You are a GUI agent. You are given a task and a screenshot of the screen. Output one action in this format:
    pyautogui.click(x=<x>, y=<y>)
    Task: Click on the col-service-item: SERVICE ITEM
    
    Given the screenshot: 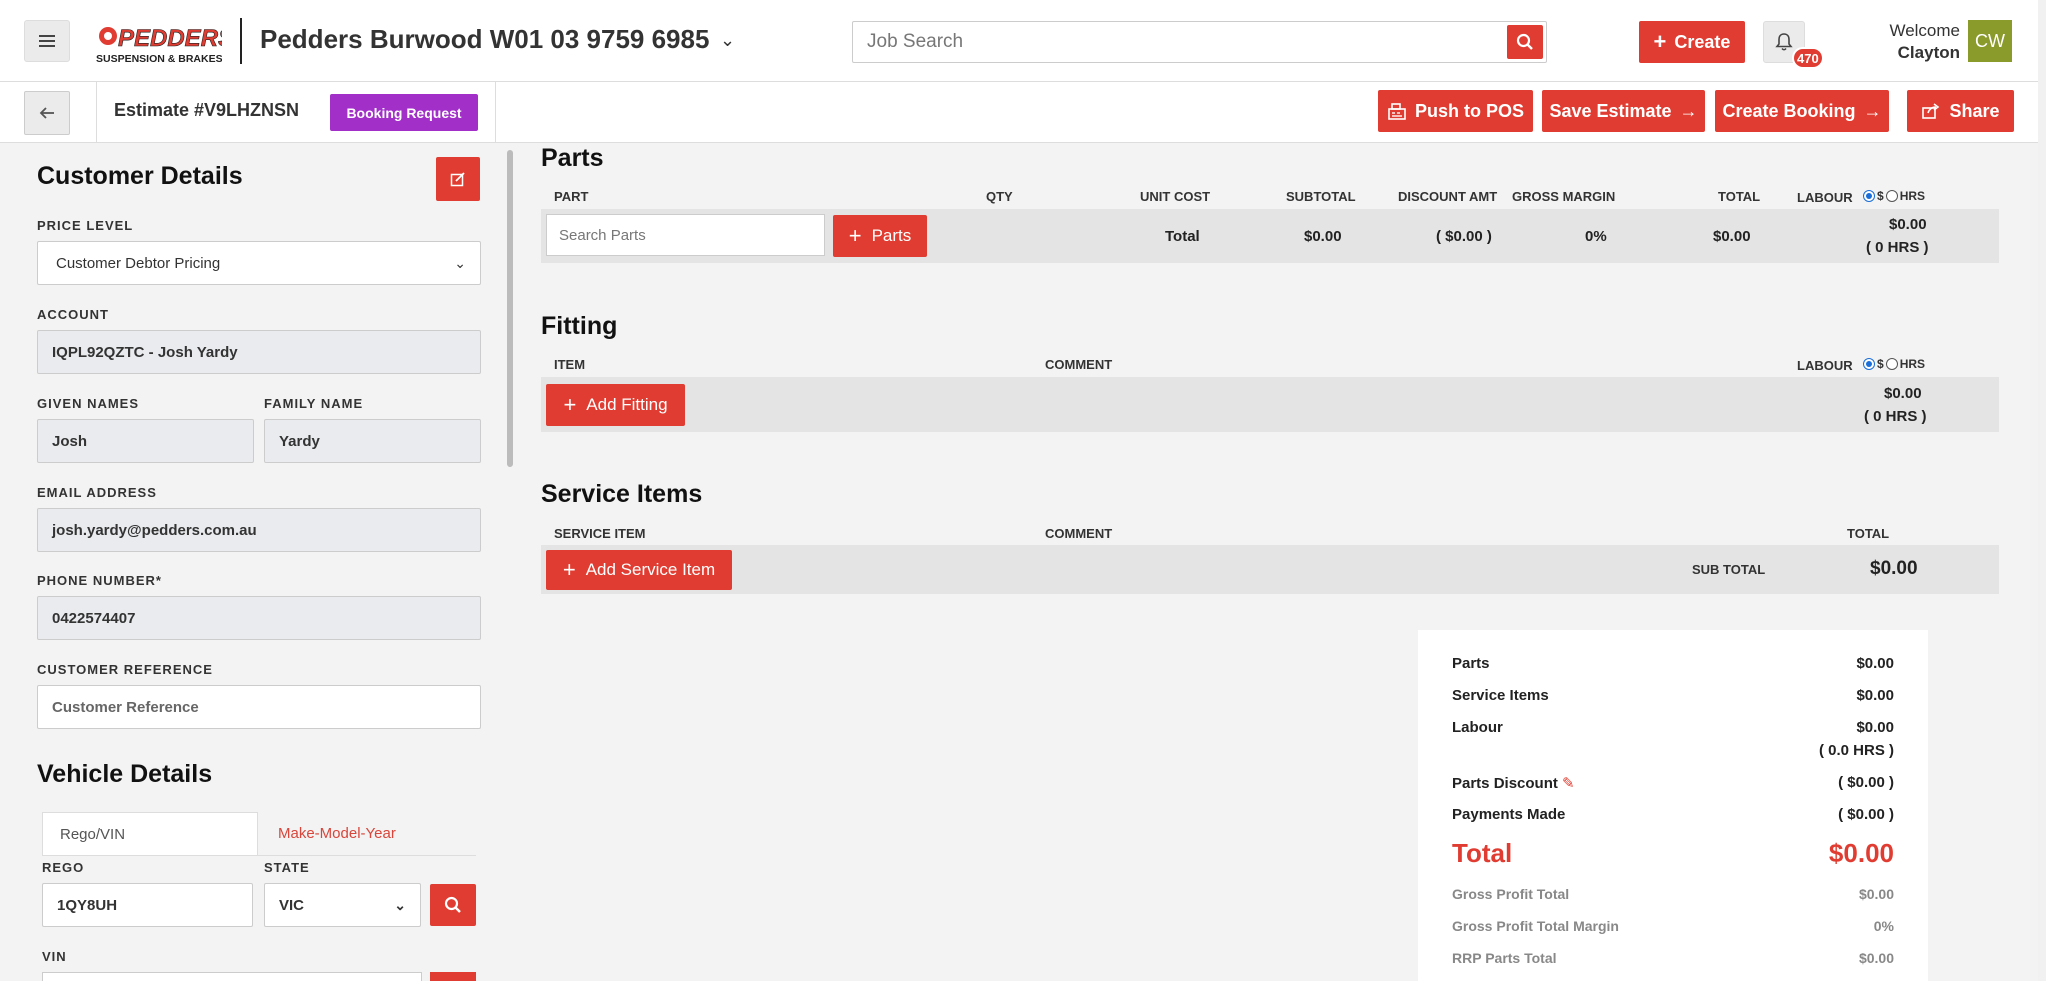 What is the action you would take?
    pyautogui.click(x=600, y=533)
    